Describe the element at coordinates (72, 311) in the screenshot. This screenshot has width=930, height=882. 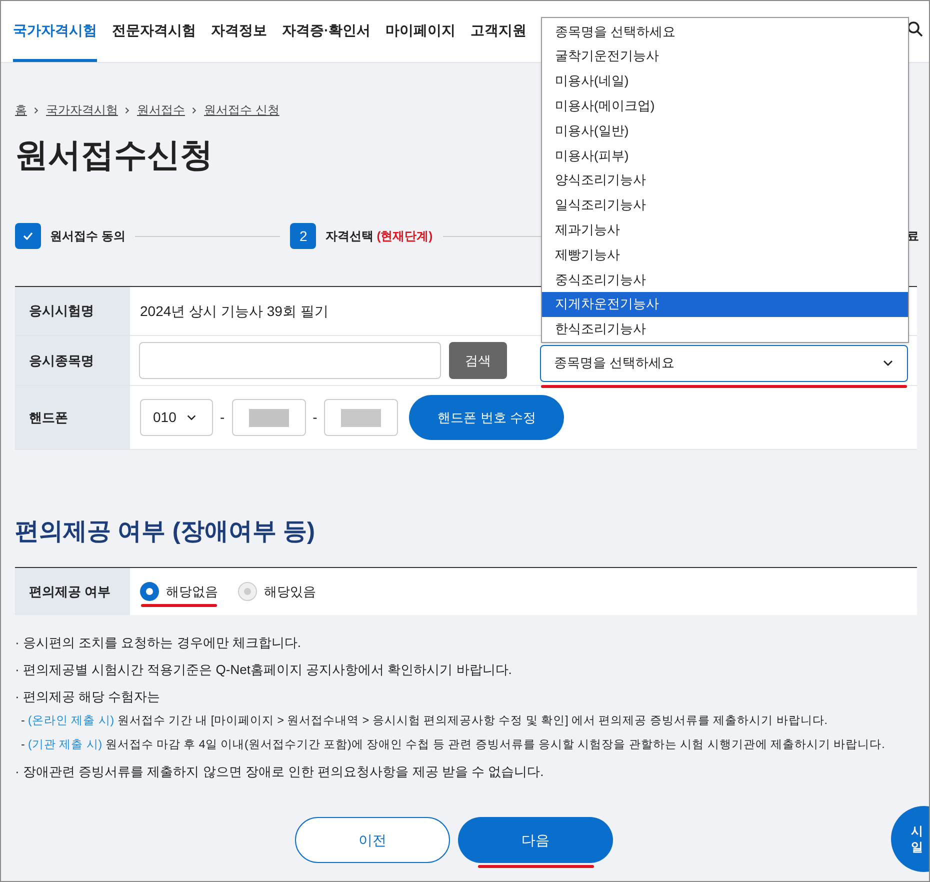
I see `row-label: 응시시험명` at that location.